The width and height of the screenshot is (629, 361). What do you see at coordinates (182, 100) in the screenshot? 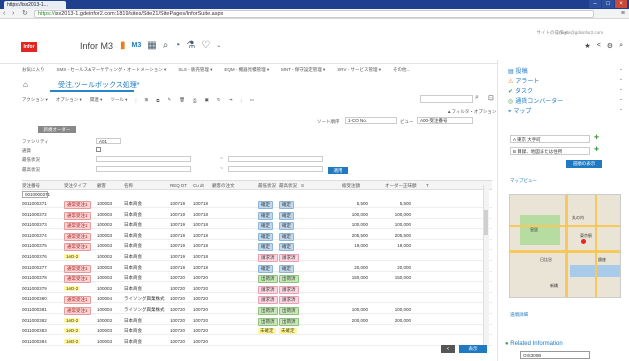
I see `delete-icon: 🗑` at bounding box center [182, 100].